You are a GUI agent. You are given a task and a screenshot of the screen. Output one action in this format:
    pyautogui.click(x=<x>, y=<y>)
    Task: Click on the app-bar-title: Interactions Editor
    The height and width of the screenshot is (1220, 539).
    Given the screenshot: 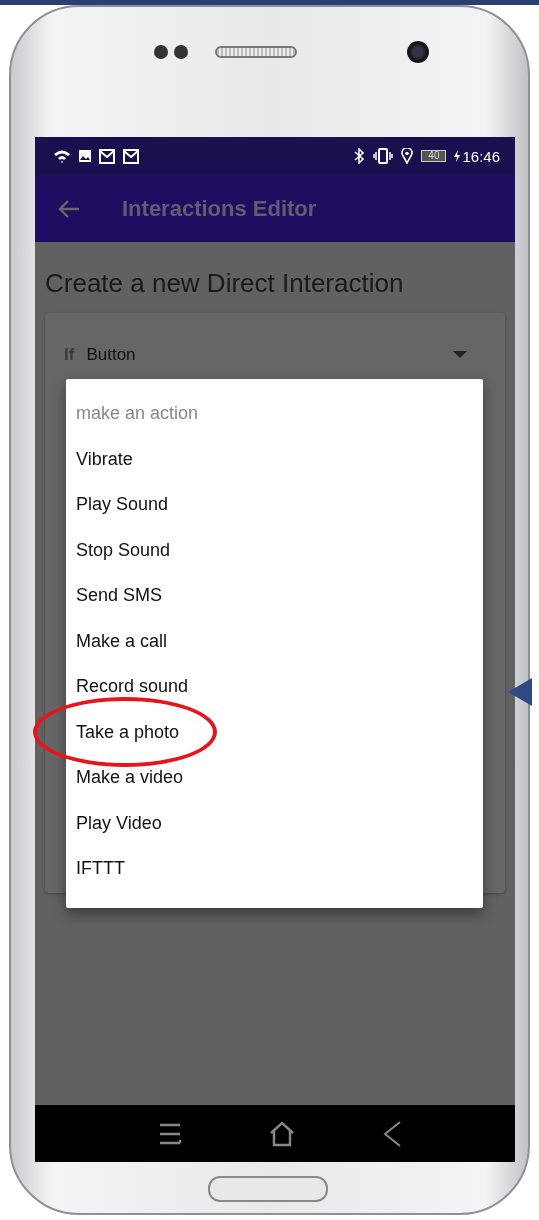 What is the action you would take?
    pyautogui.click(x=219, y=208)
    